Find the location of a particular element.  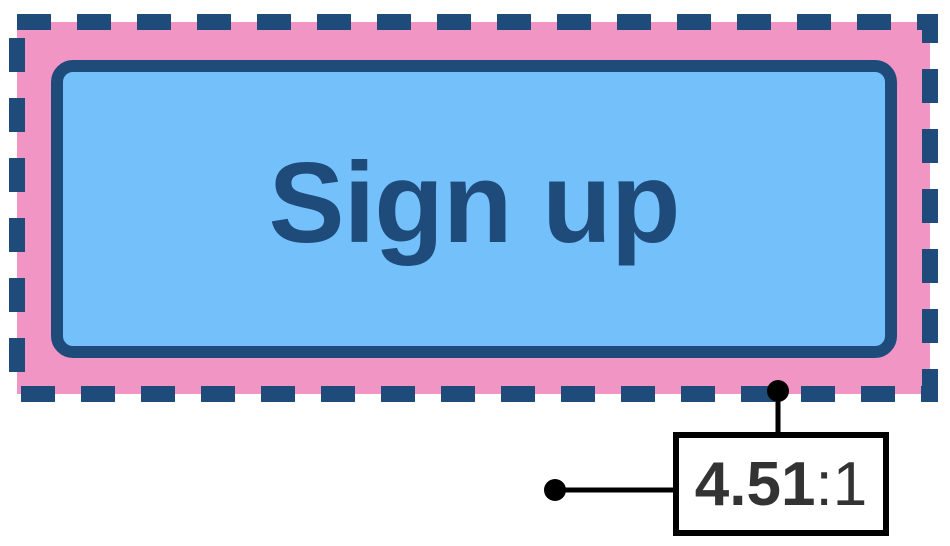

top-connector-dot is located at coordinates (778, 391).